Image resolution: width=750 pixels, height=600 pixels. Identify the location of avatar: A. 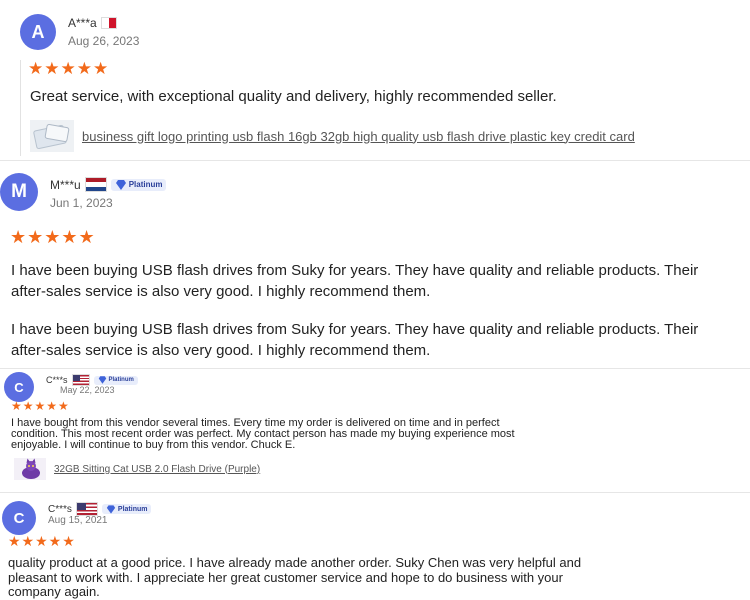
(38, 32).